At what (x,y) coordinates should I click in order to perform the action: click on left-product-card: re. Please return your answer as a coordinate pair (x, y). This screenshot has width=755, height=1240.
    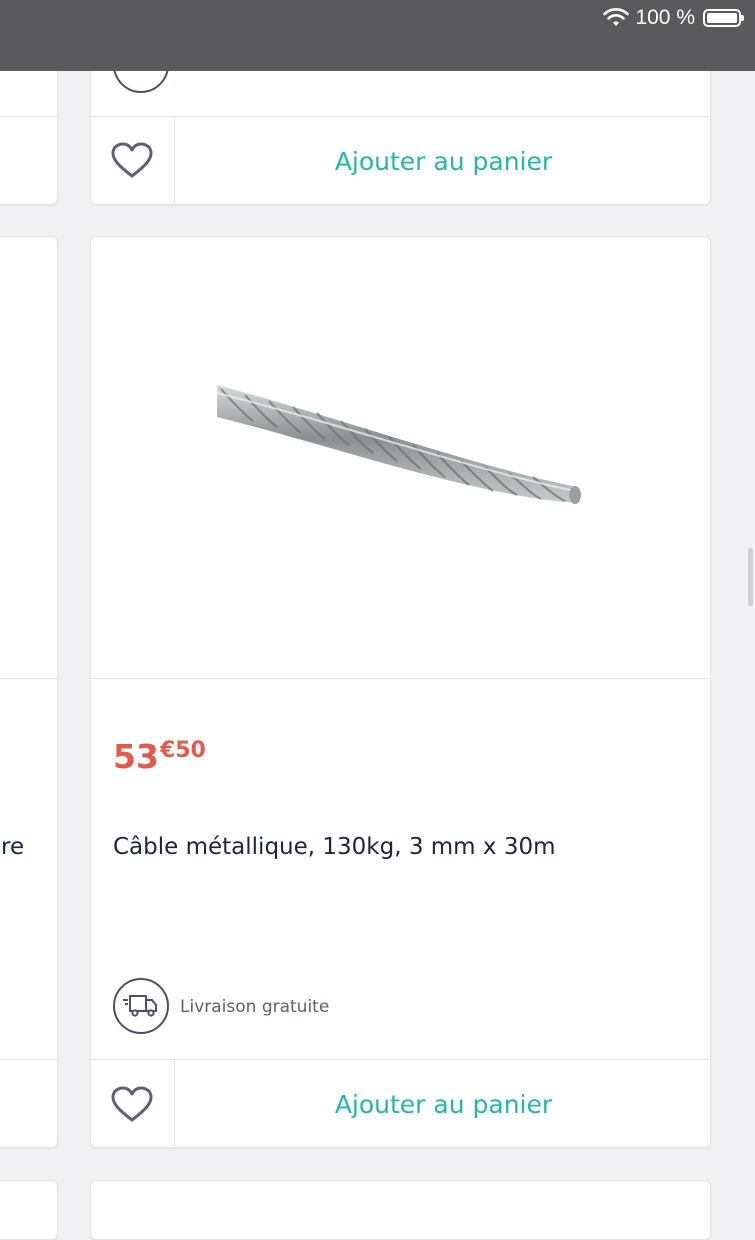
    Looking at the image, I should click on (29, 692).